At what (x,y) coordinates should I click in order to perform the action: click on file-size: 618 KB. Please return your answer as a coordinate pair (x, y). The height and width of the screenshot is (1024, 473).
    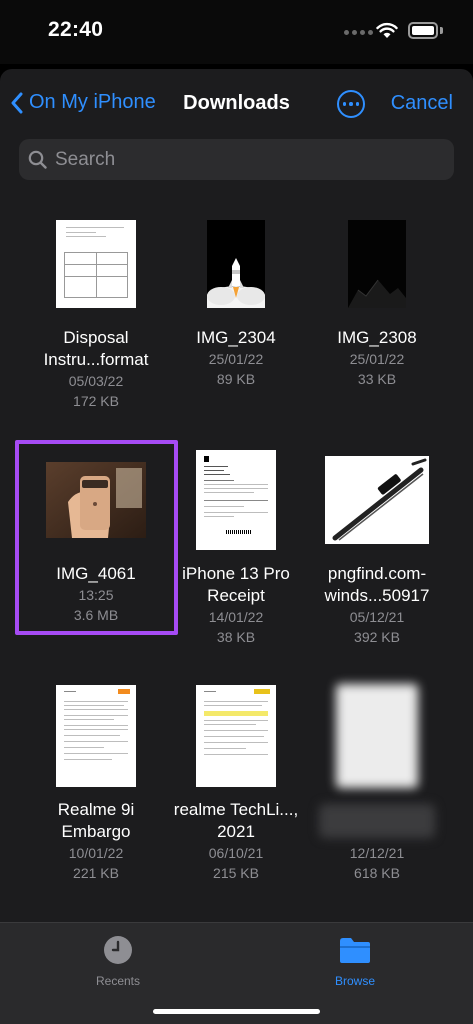
    Looking at the image, I should click on (377, 873).